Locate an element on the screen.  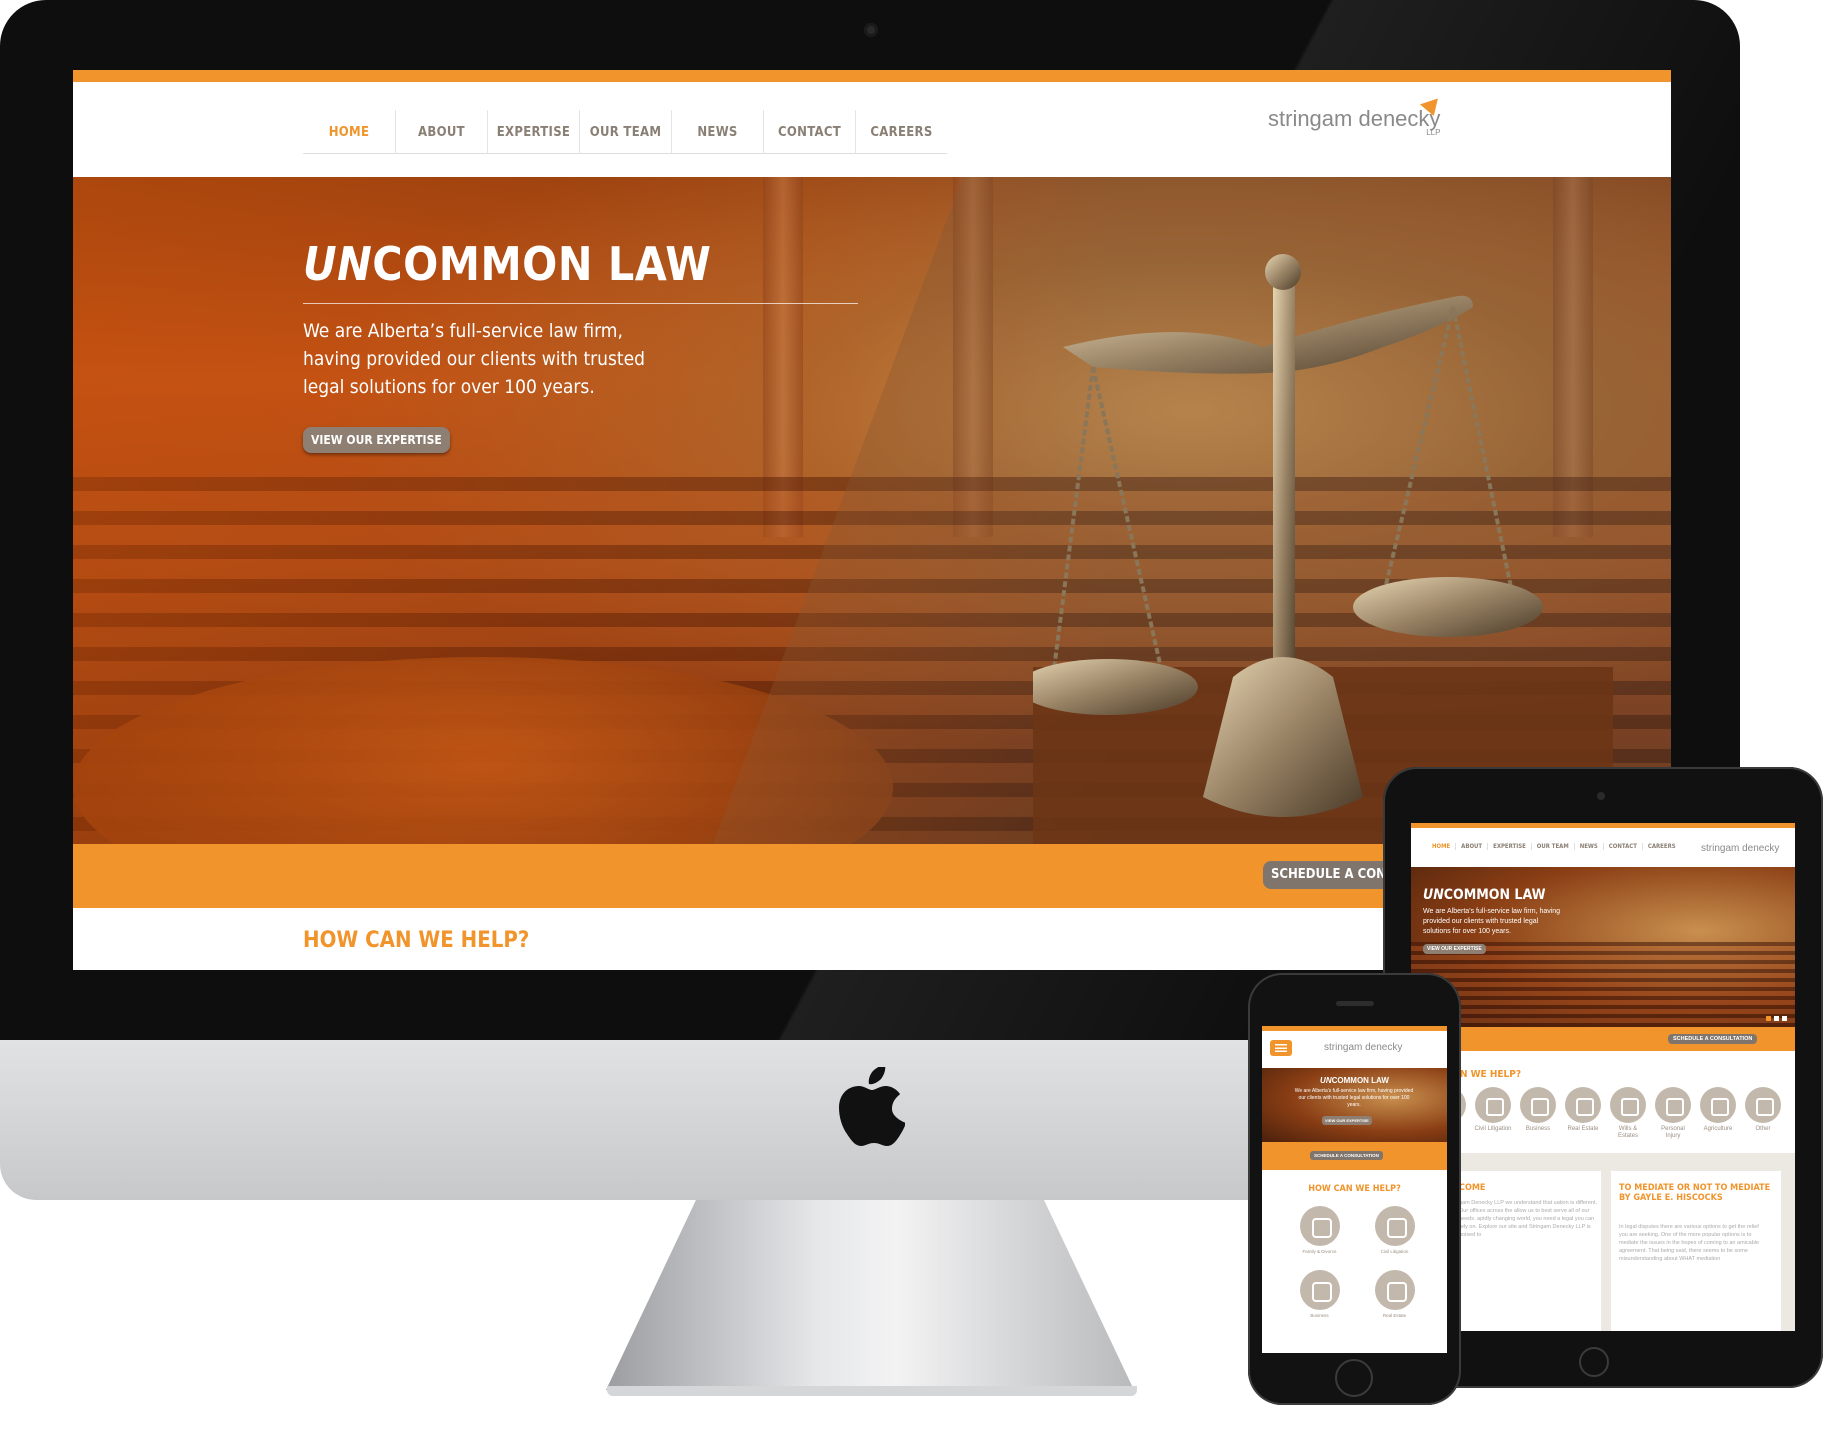
ipad-camera-icon is located at coordinates (1601, 796).